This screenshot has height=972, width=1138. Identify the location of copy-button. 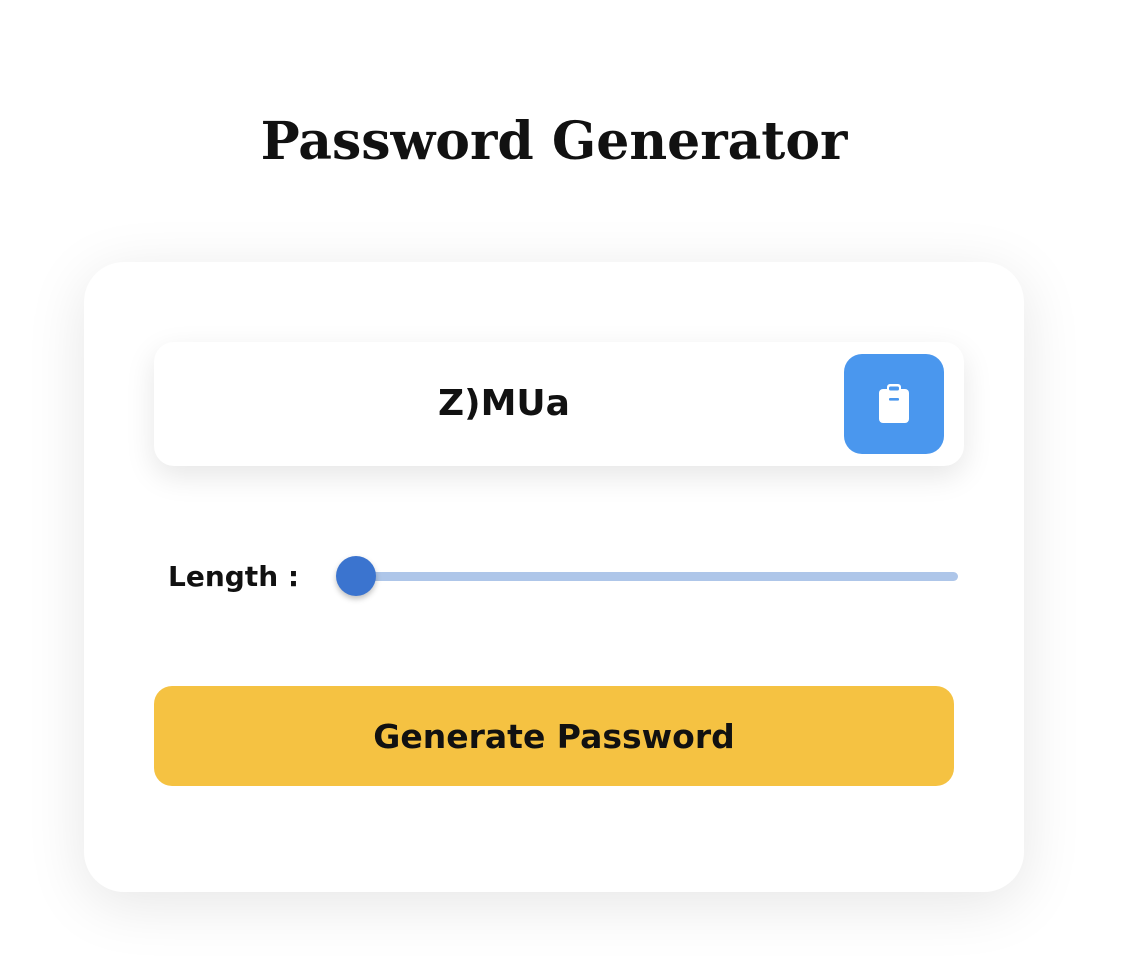
(894, 404).